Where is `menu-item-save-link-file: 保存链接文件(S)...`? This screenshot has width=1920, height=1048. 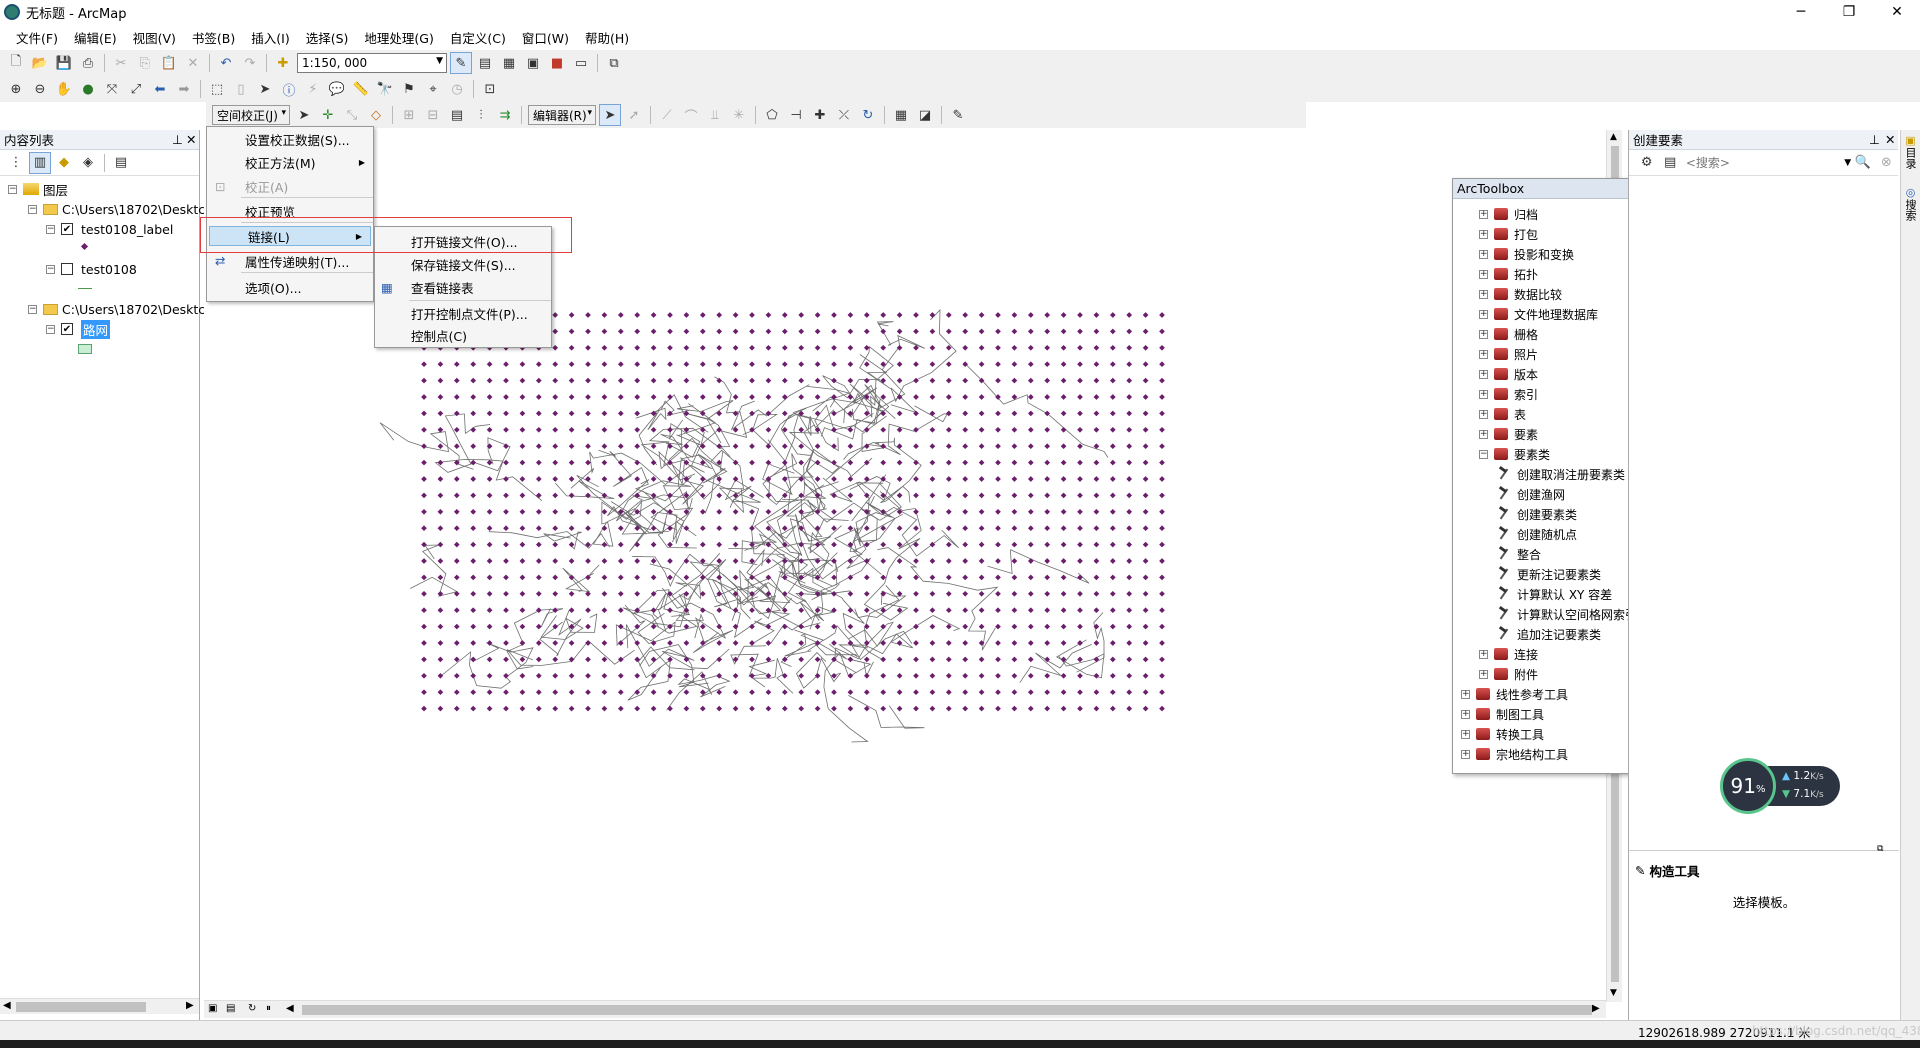
menu-item-save-link-file: 保存链接文件(S)... is located at coordinates (463, 264).